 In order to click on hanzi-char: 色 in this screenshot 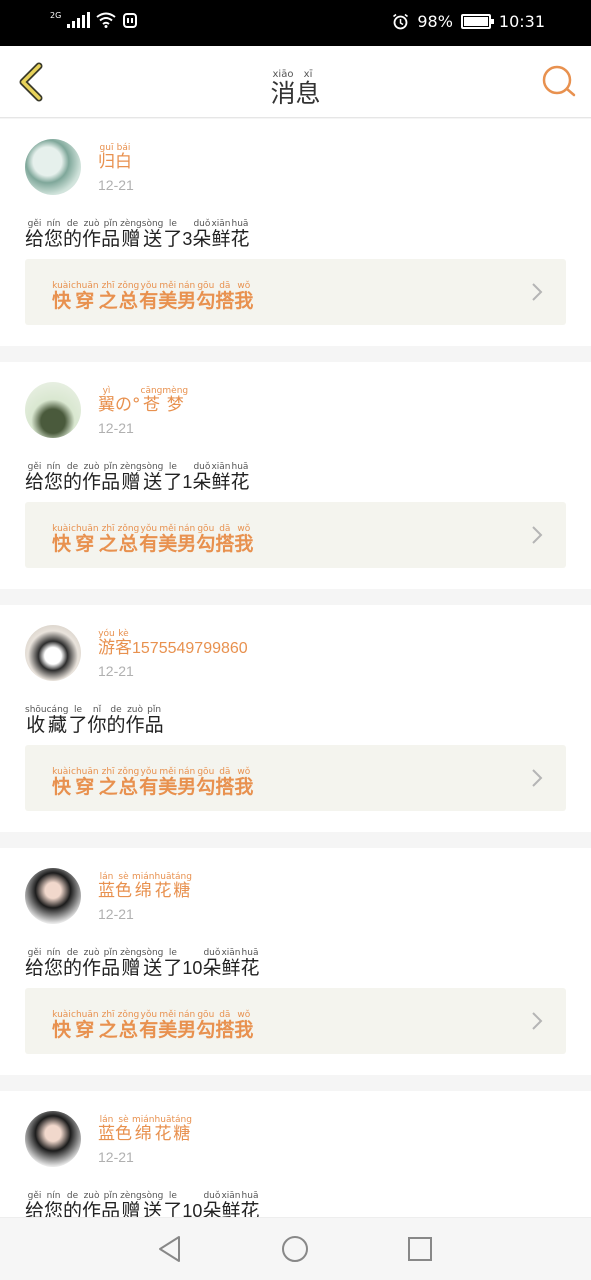, I will do `click(123, 891)`.